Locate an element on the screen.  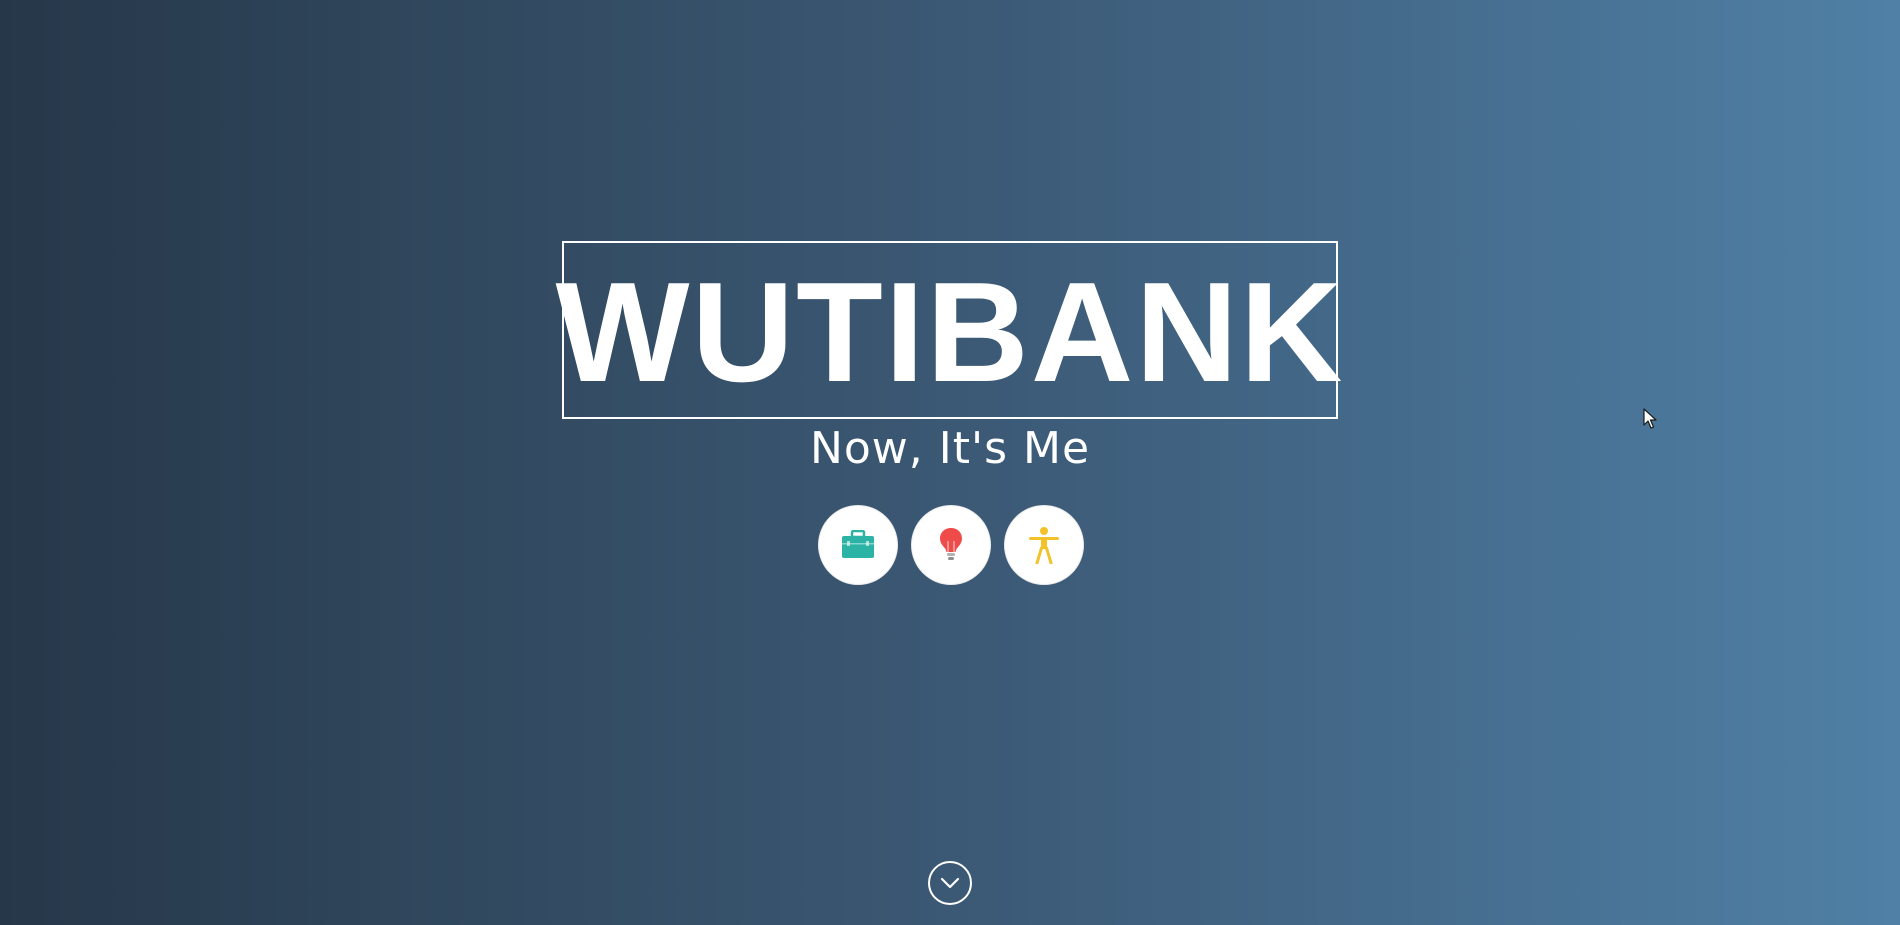
scroll-down-button is located at coordinates (950, 883).